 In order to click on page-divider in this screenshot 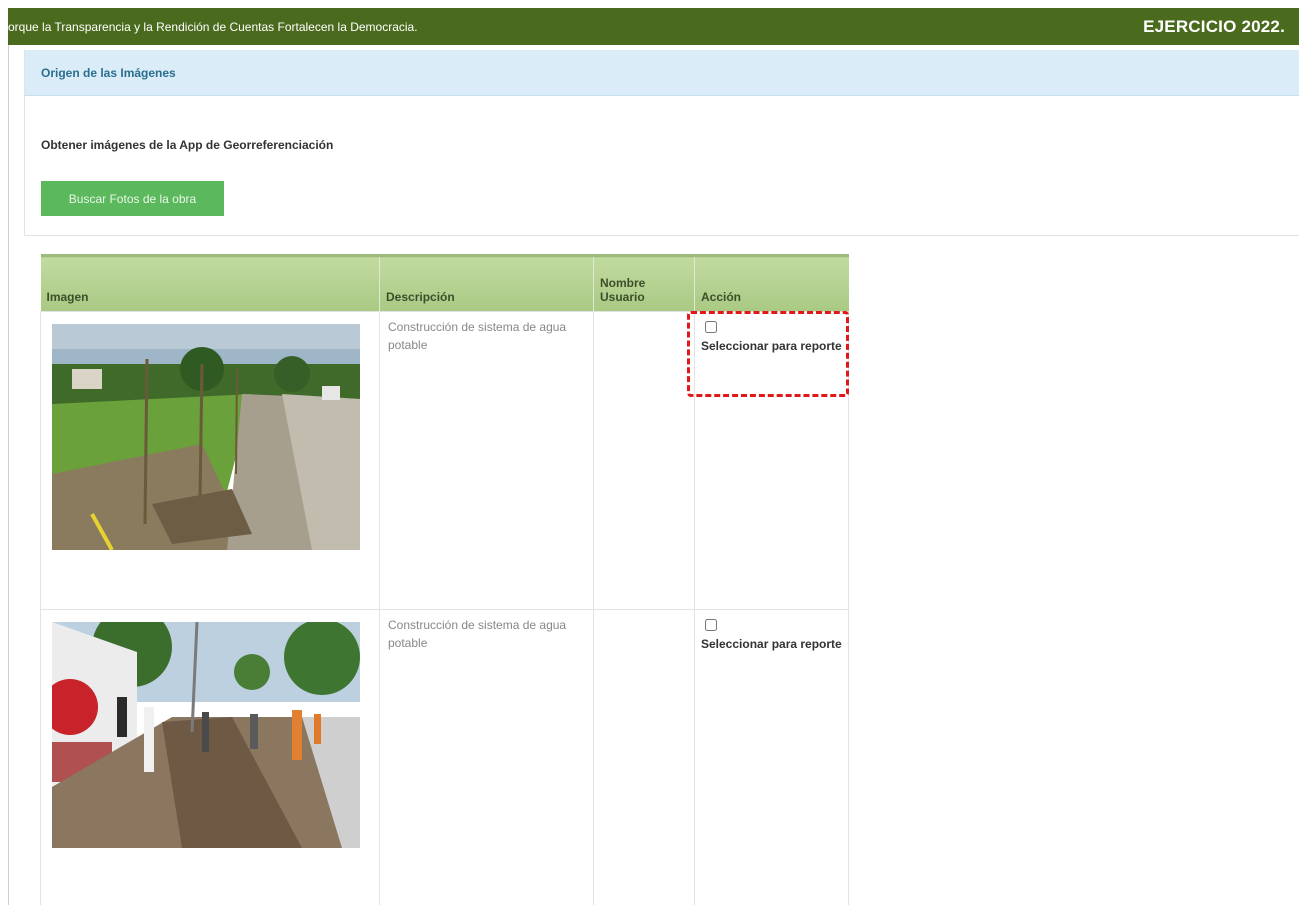, I will do `click(8, 475)`.